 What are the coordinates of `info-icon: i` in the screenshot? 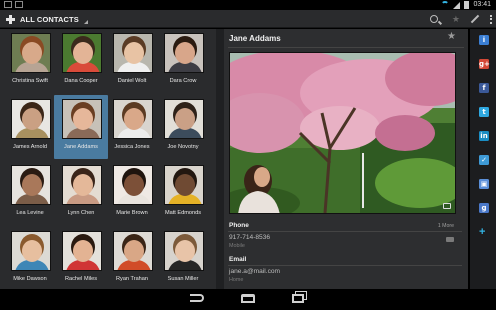 It's located at (484, 40).